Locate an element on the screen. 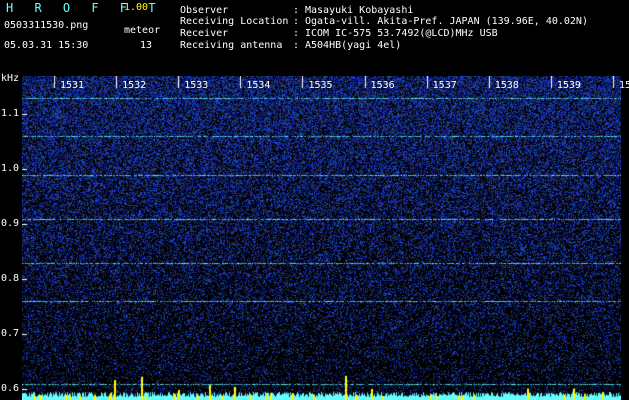  x-tick-label: 1532 is located at coordinates (134, 85).